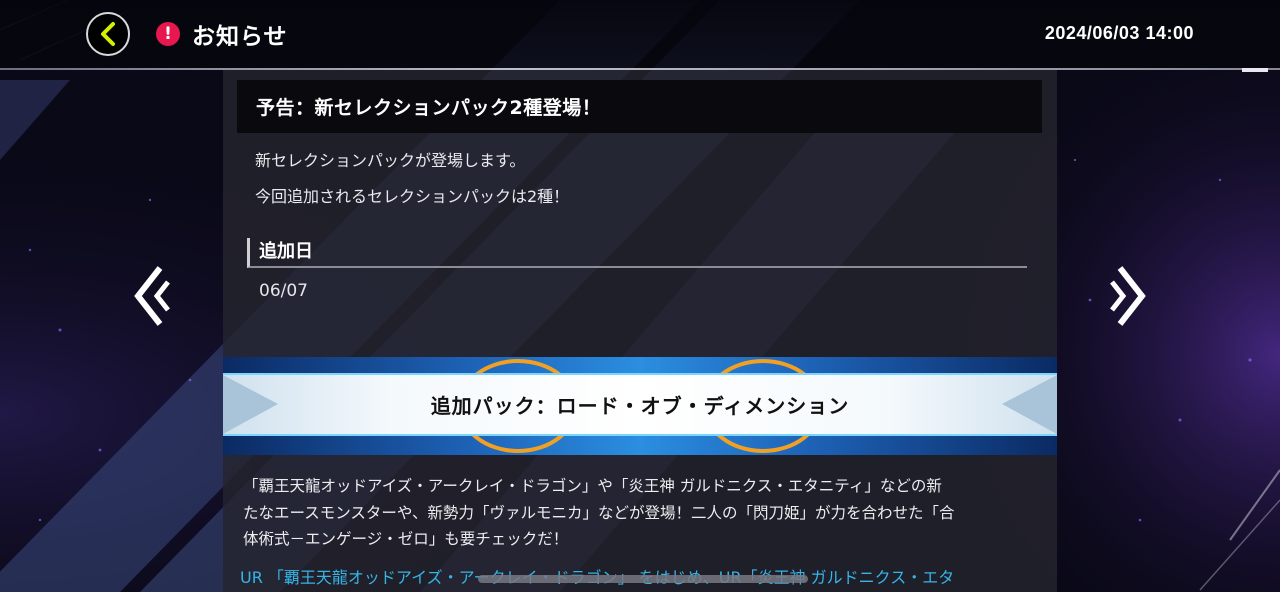 This screenshot has width=1280, height=592. I want to click on header-divider-tick, so click(1255, 70).